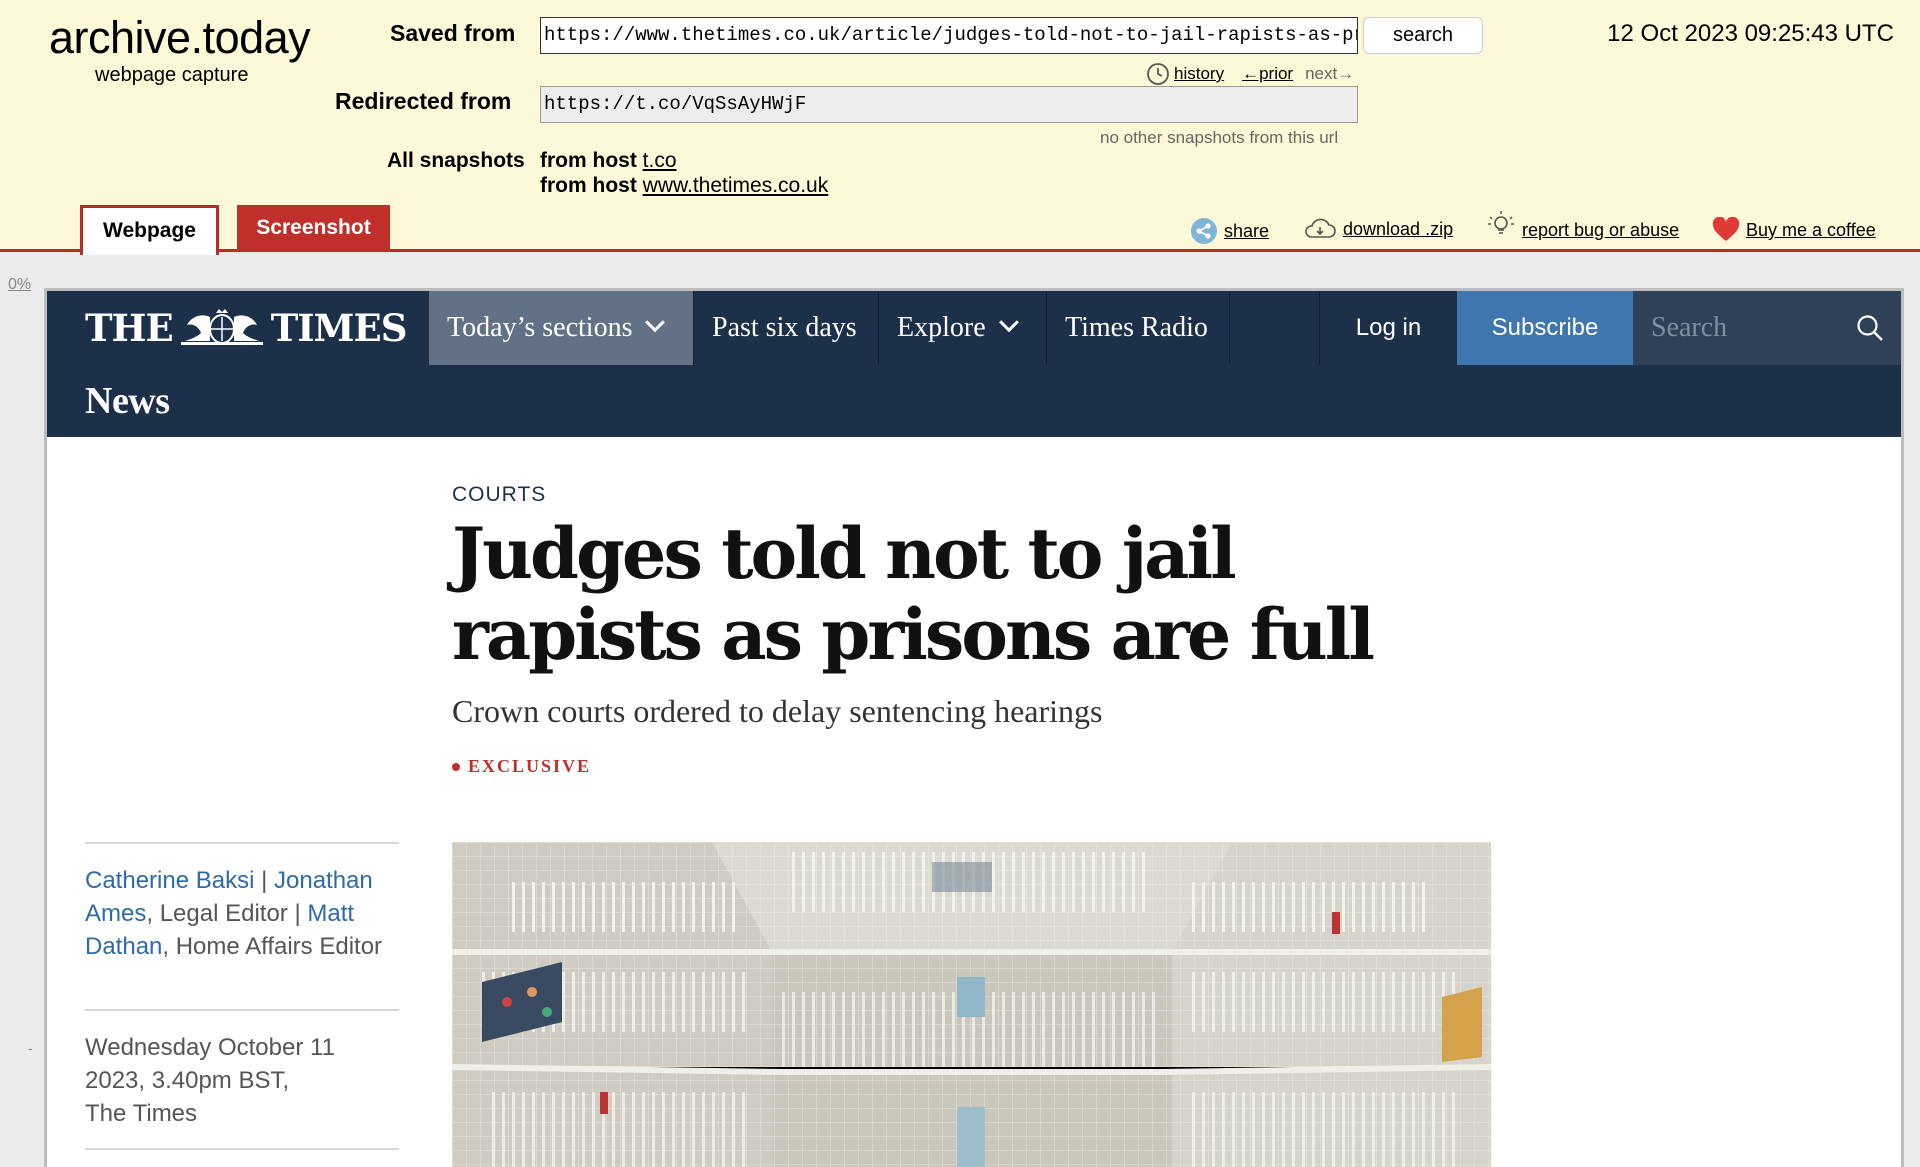 The height and width of the screenshot is (1167, 1920). Describe the element at coordinates (1246, 231) in the screenshot. I see `share-link: share` at that location.